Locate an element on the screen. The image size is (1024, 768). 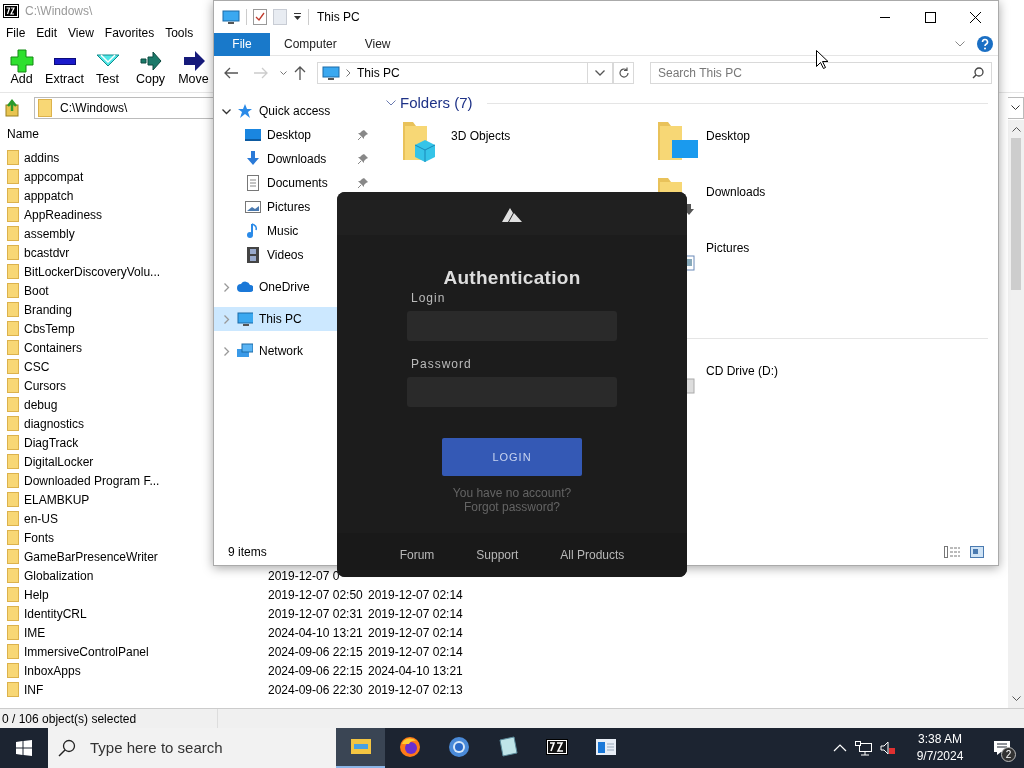
file-name: AppReadiness is located at coordinates (63, 214).